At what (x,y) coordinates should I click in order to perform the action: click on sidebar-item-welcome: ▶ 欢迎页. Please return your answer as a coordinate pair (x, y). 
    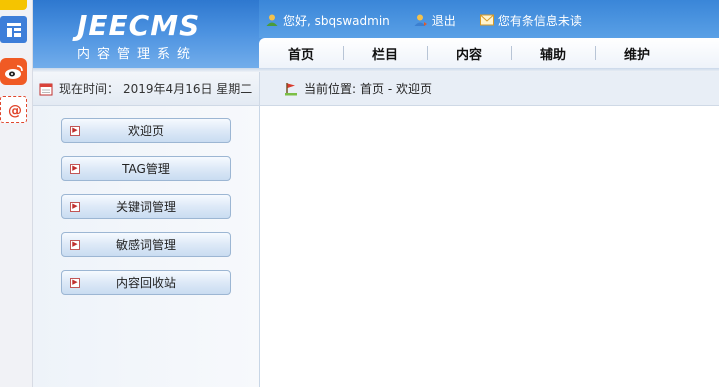
    Looking at the image, I should click on (146, 130).